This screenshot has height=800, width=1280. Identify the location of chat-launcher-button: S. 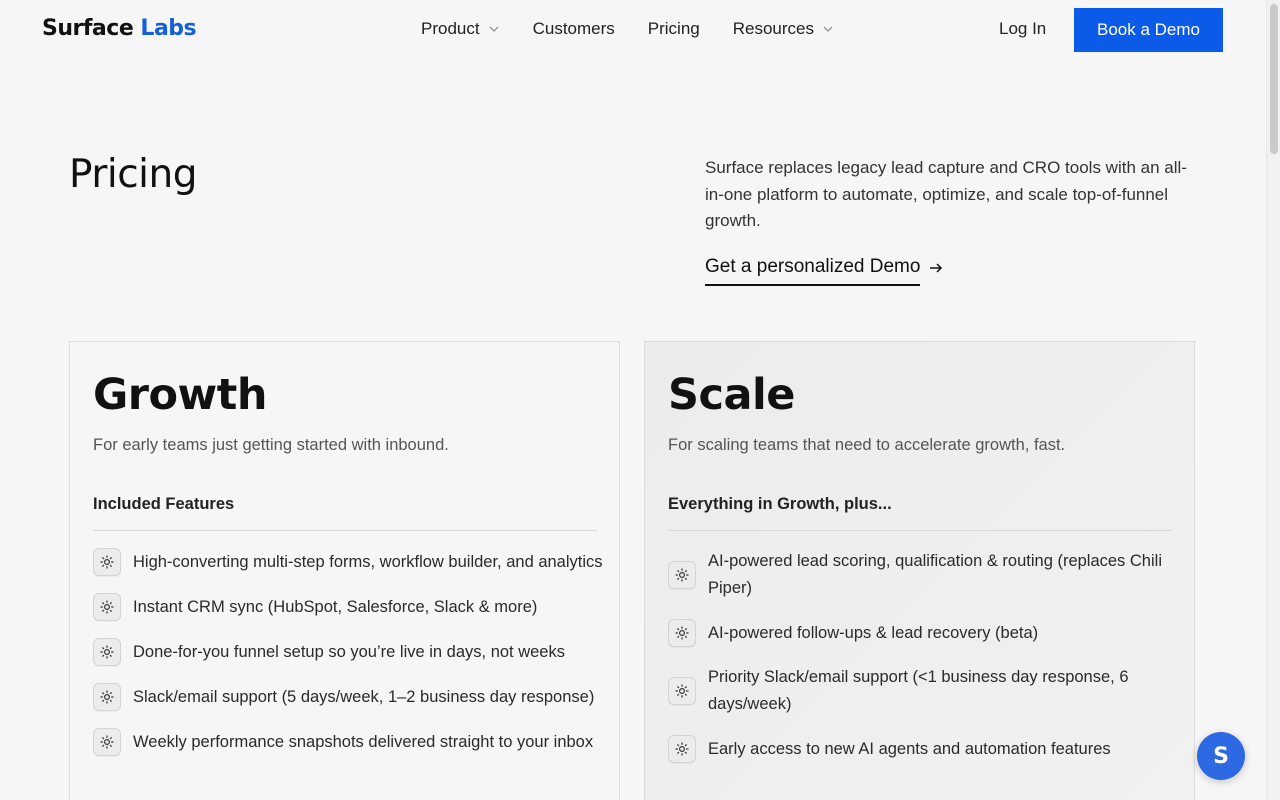
(1221, 756).